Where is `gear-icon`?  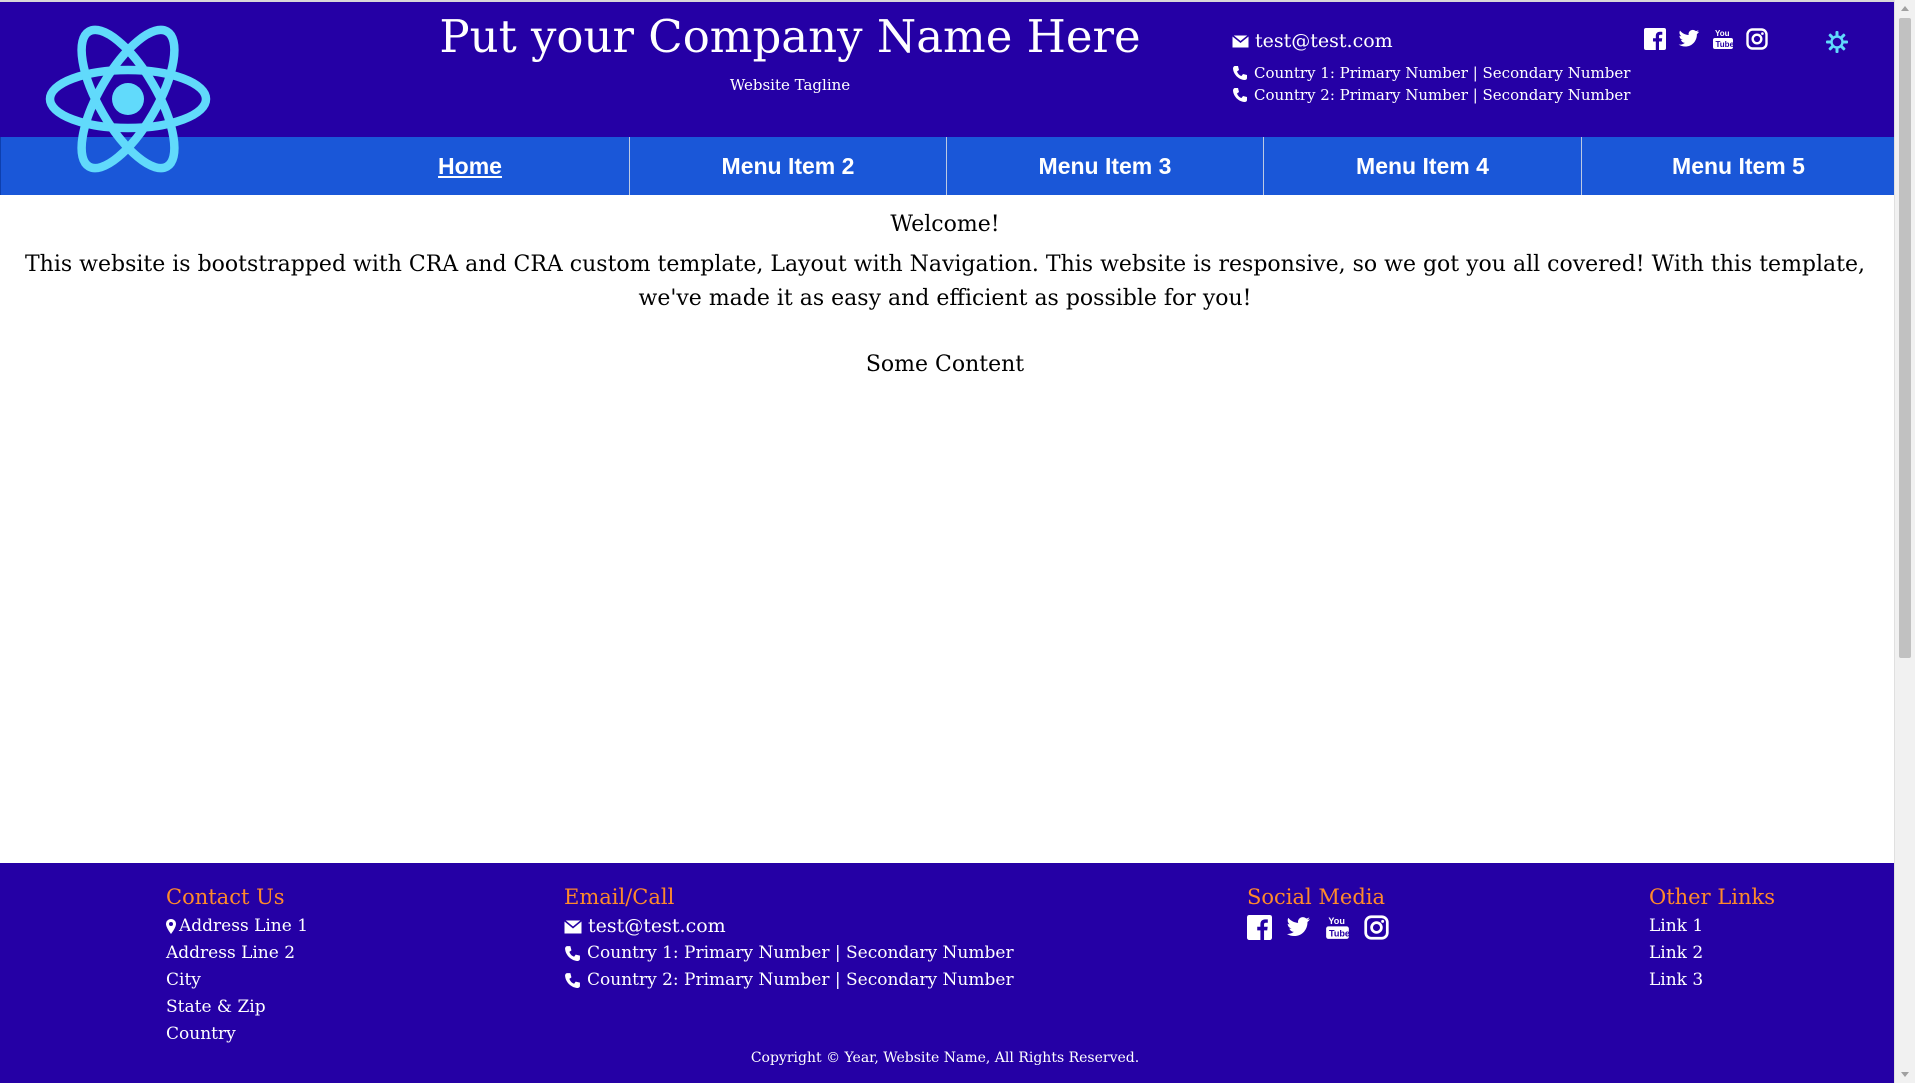 gear-icon is located at coordinates (1837, 42).